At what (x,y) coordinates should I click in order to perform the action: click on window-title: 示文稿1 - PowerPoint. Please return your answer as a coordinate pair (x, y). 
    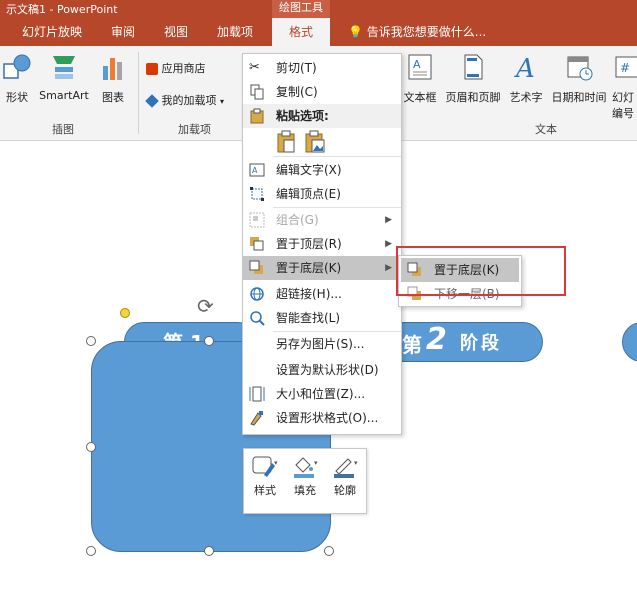
    Looking at the image, I should click on (62, 9).